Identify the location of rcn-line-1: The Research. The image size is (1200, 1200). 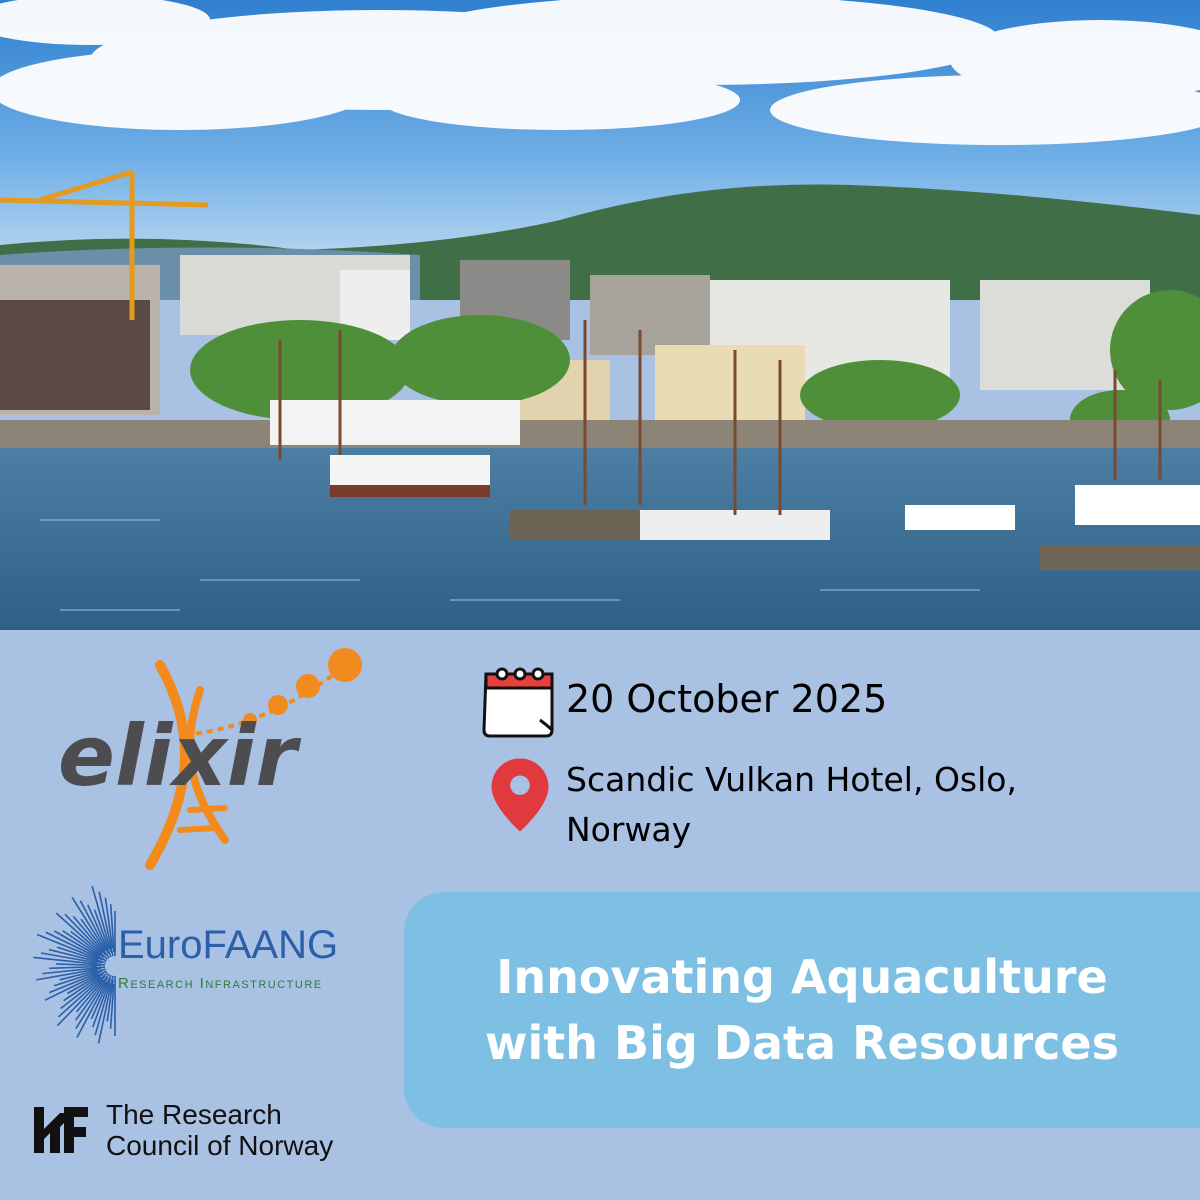
(194, 1114).